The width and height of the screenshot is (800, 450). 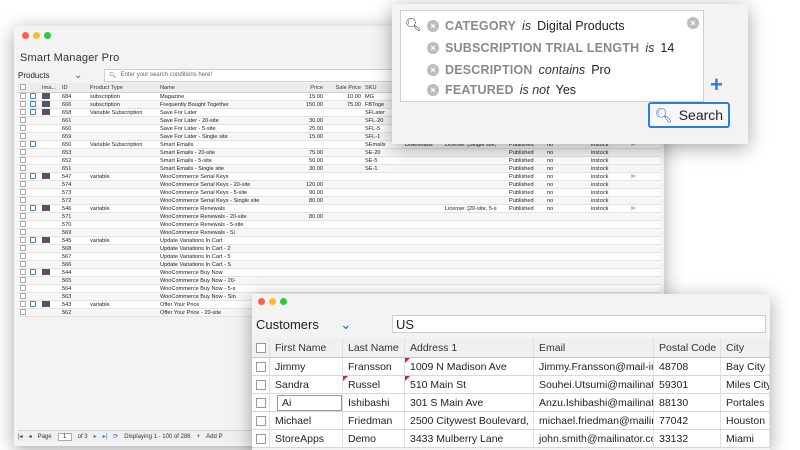 I want to click on cell-name: WooCommerce Buy Now, so click(x=228, y=273).